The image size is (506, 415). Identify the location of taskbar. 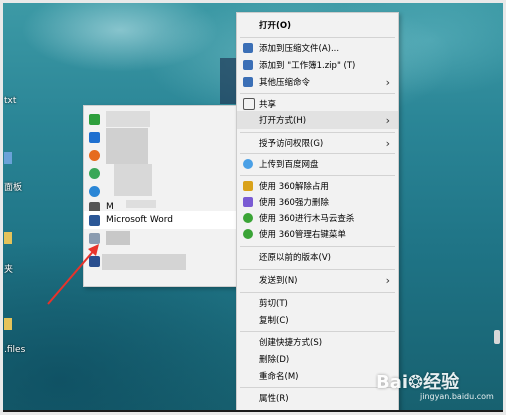
(253, 412).